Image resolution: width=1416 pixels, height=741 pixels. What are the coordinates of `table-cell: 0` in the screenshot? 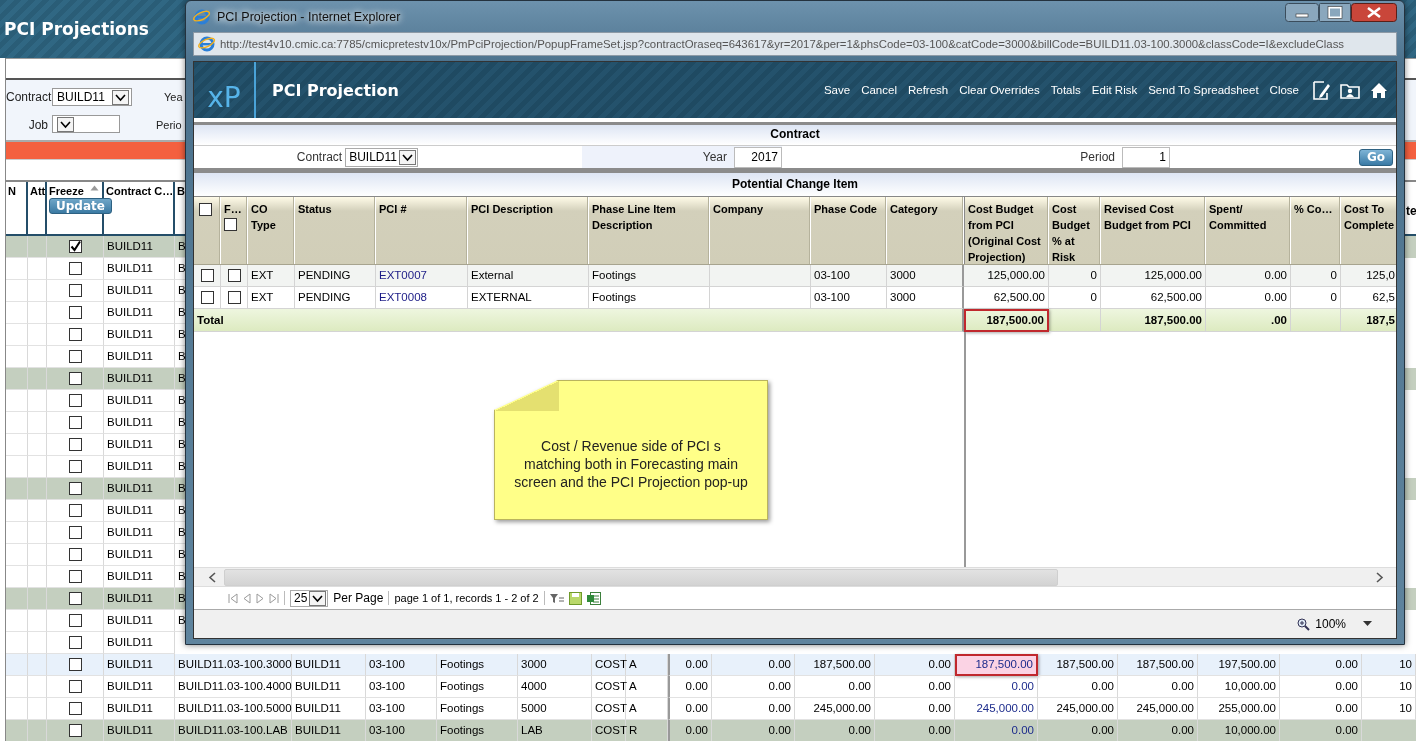 It's located at (1075, 276).